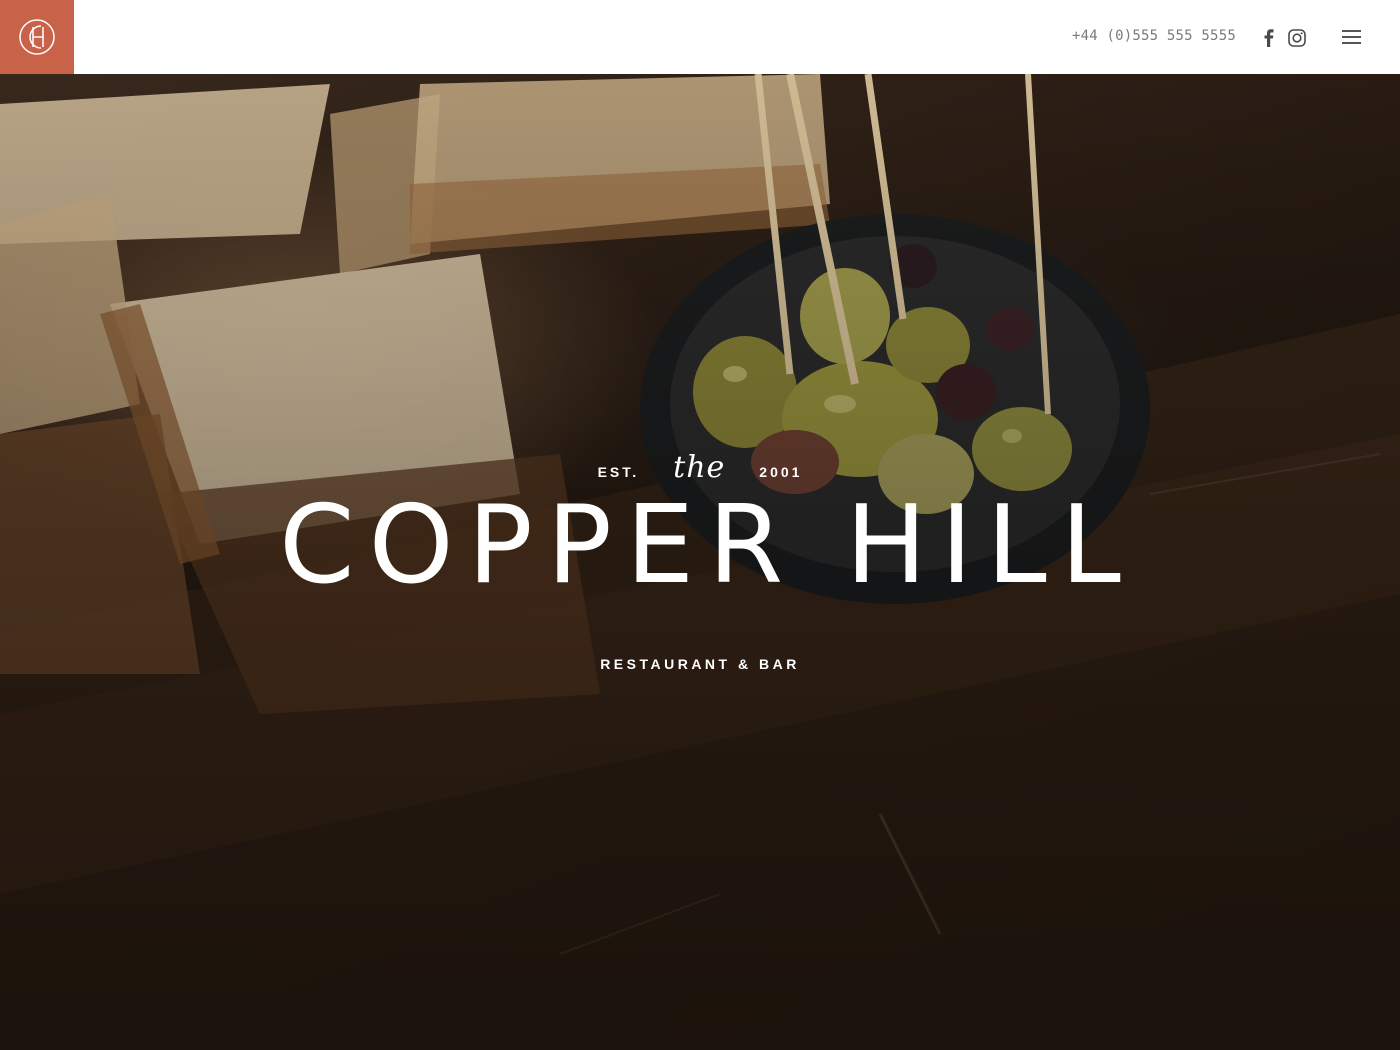 This screenshot has height=1050, width=1400. What do you see at coordinates (1352, 37) in the screenshot?
I see `hamburger-menu-icon` at bounding box center [1352, 37].